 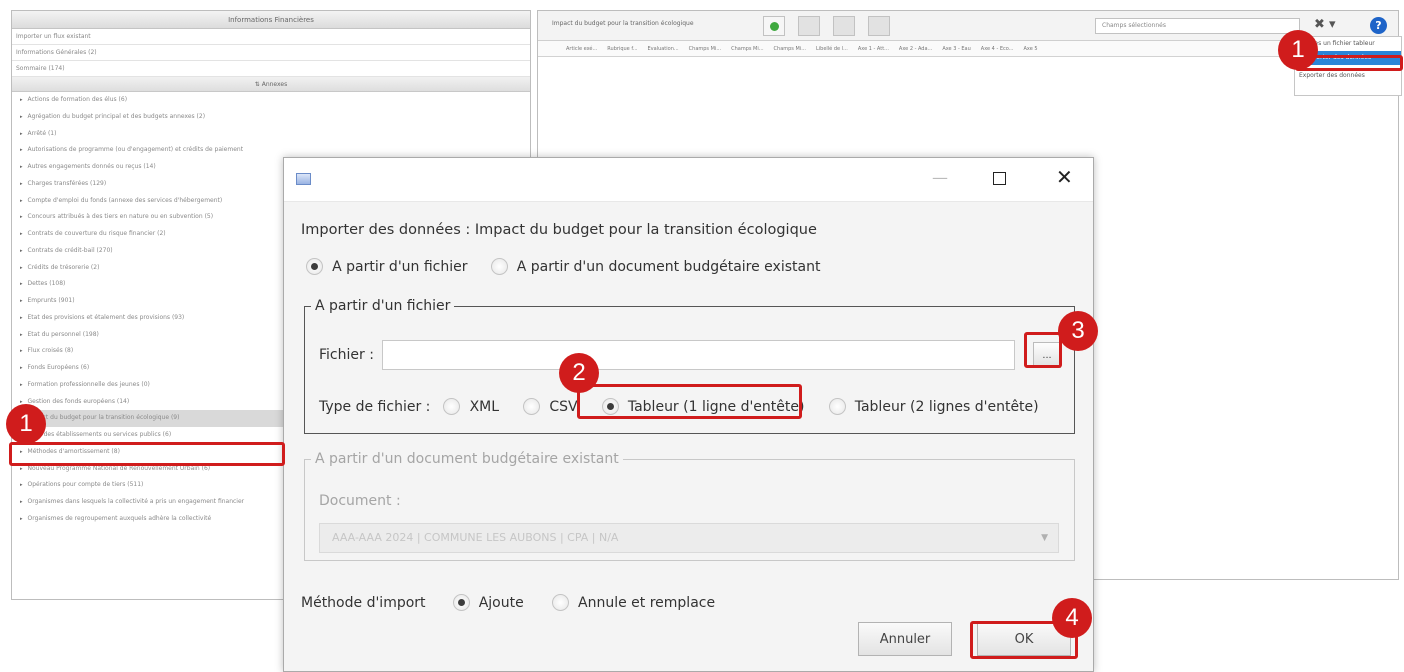 I want to click on replace-label: Annule et remplace, so click(x=646, y=603).